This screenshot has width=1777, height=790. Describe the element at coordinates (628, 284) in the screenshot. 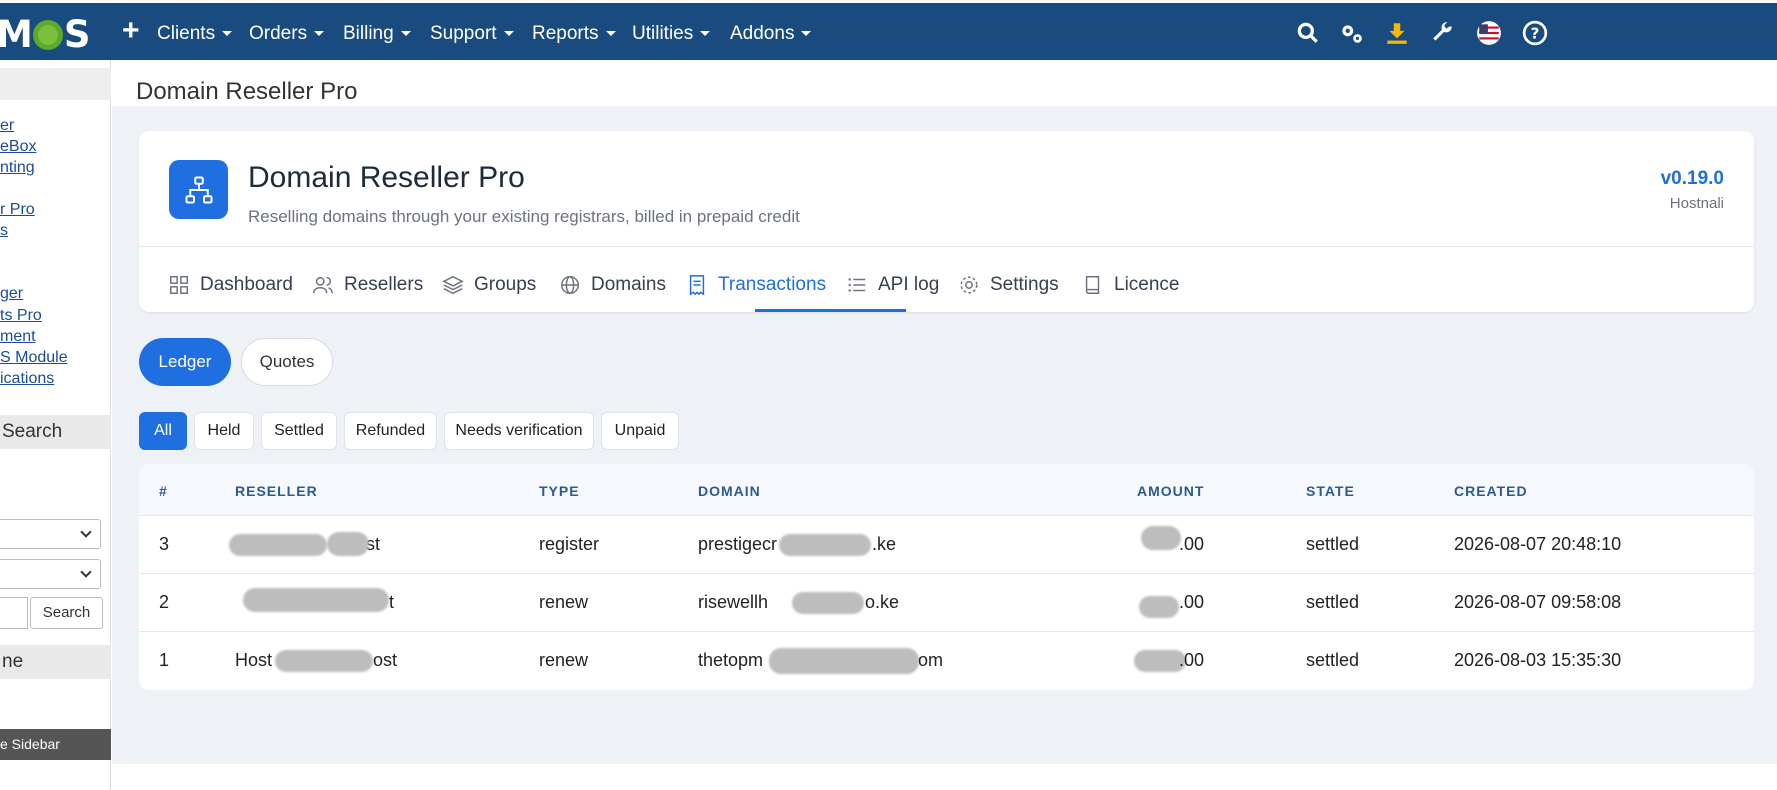

I see `tab-domains-label: Domains` at that location.